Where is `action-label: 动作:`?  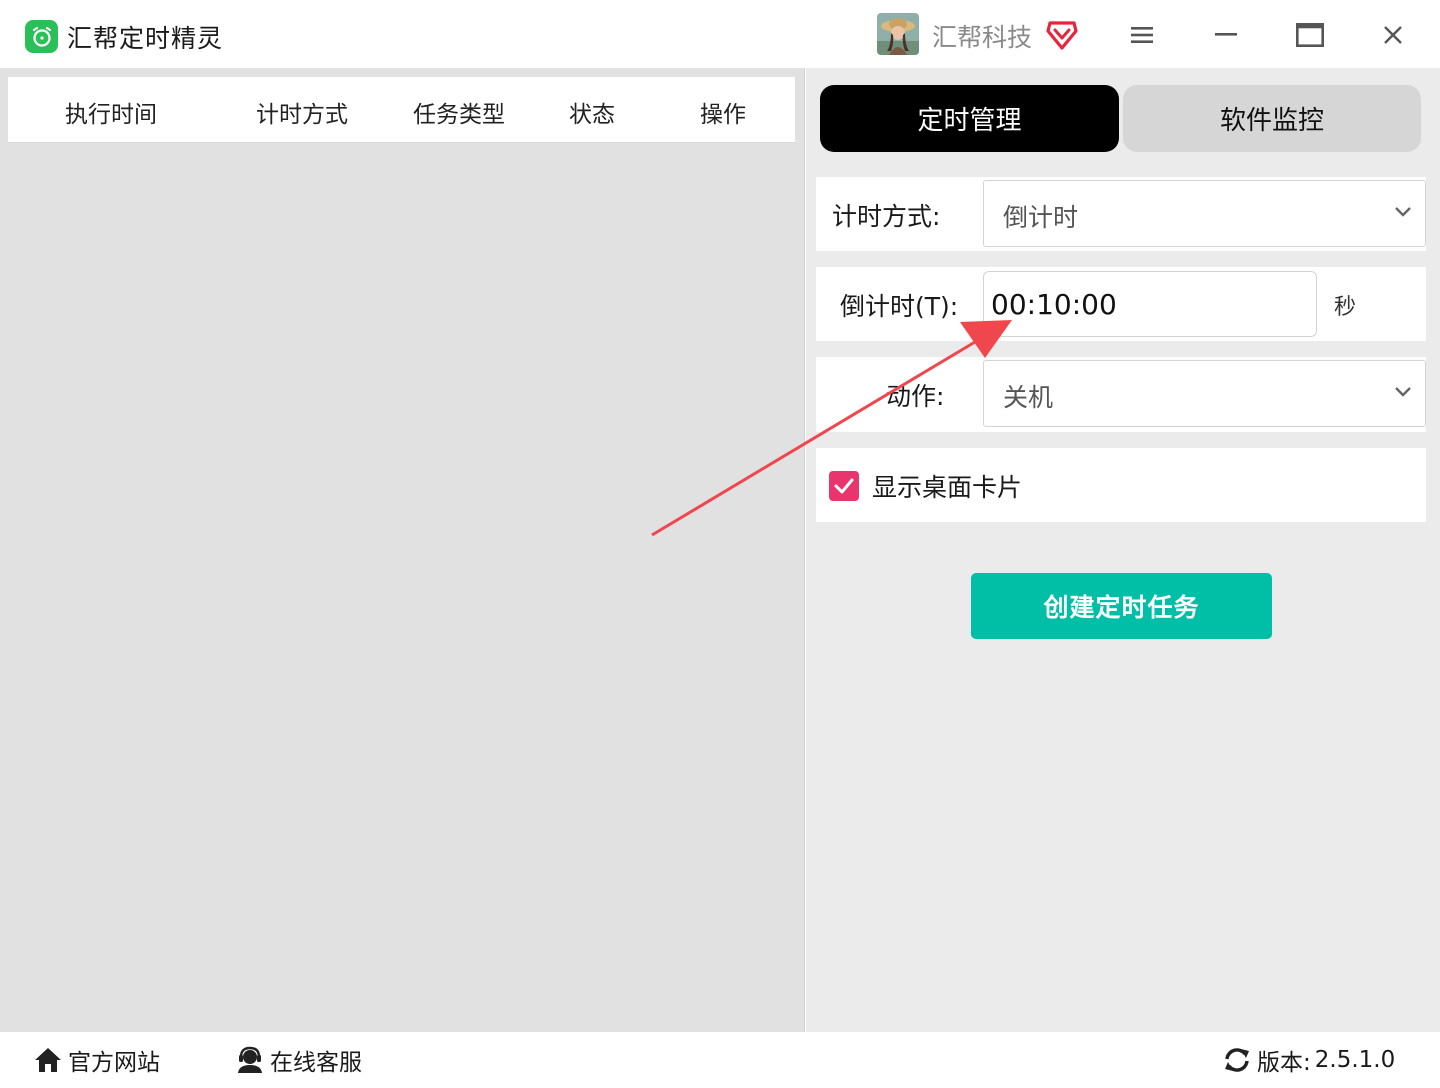 action-label: 动作: is located at coordinates (915, 396).